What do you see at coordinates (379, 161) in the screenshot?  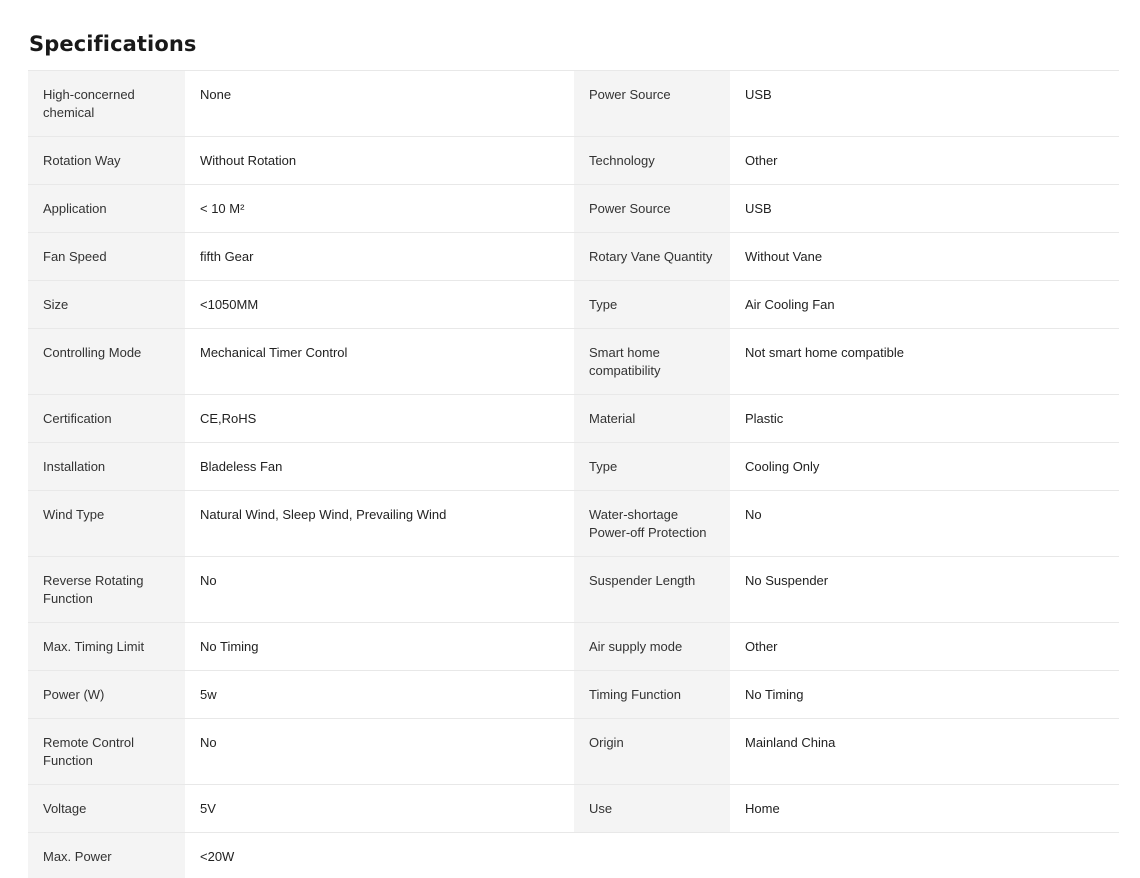 I see `spec-value: Without Rotation` at bounding box center [379, 161].